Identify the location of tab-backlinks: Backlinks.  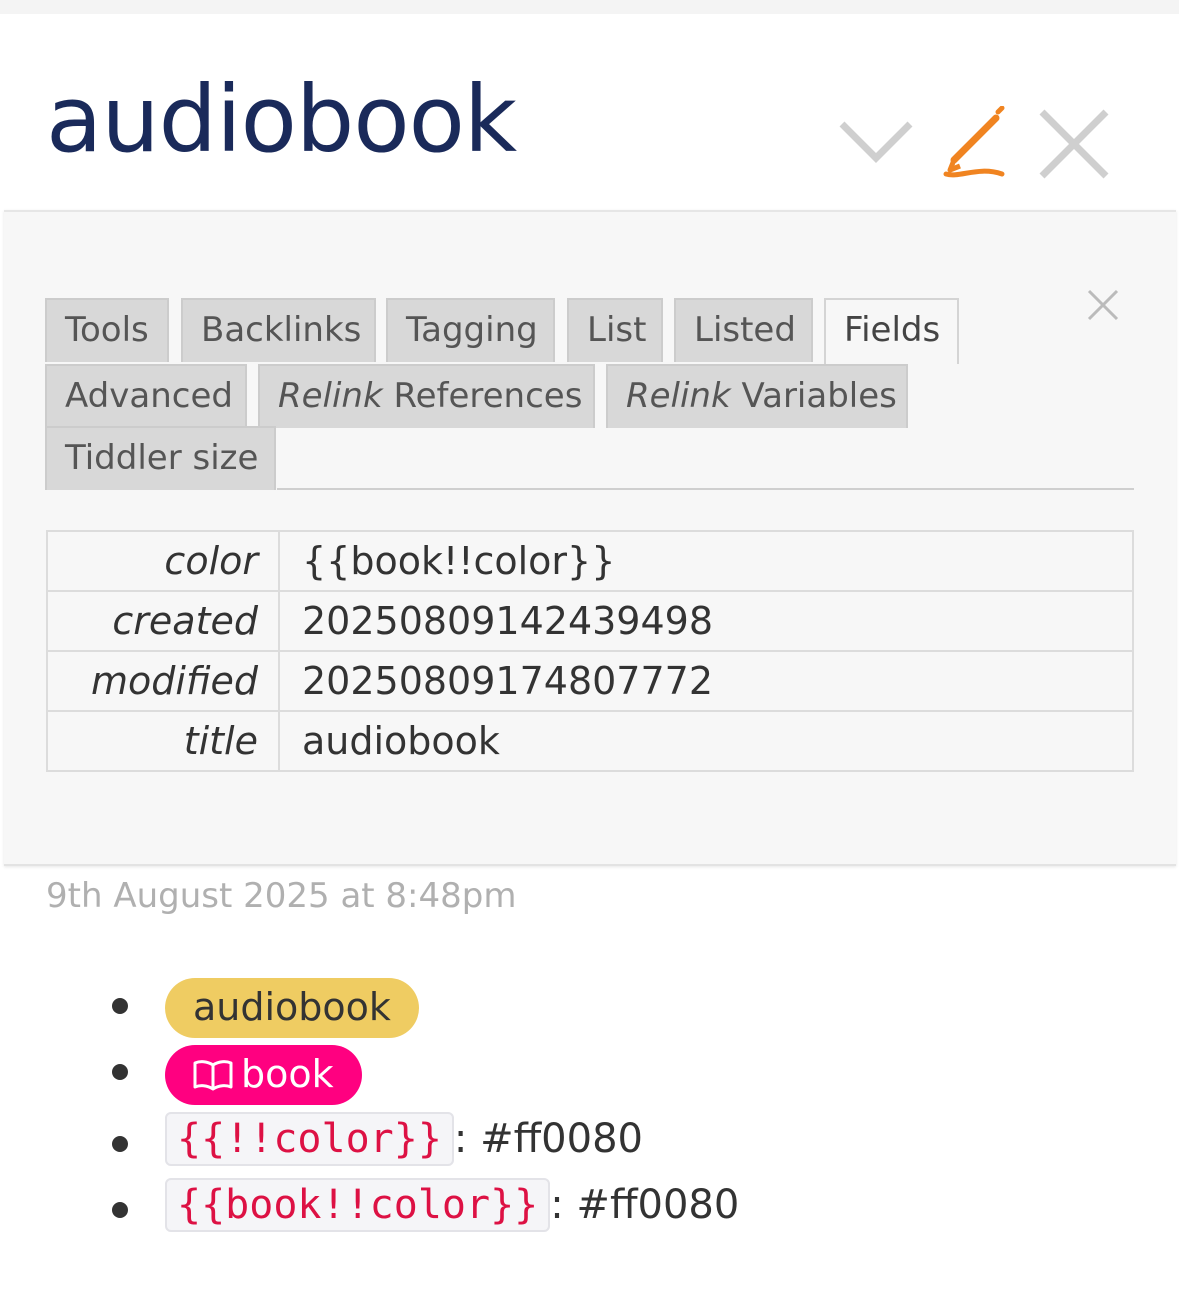
(278, 330).